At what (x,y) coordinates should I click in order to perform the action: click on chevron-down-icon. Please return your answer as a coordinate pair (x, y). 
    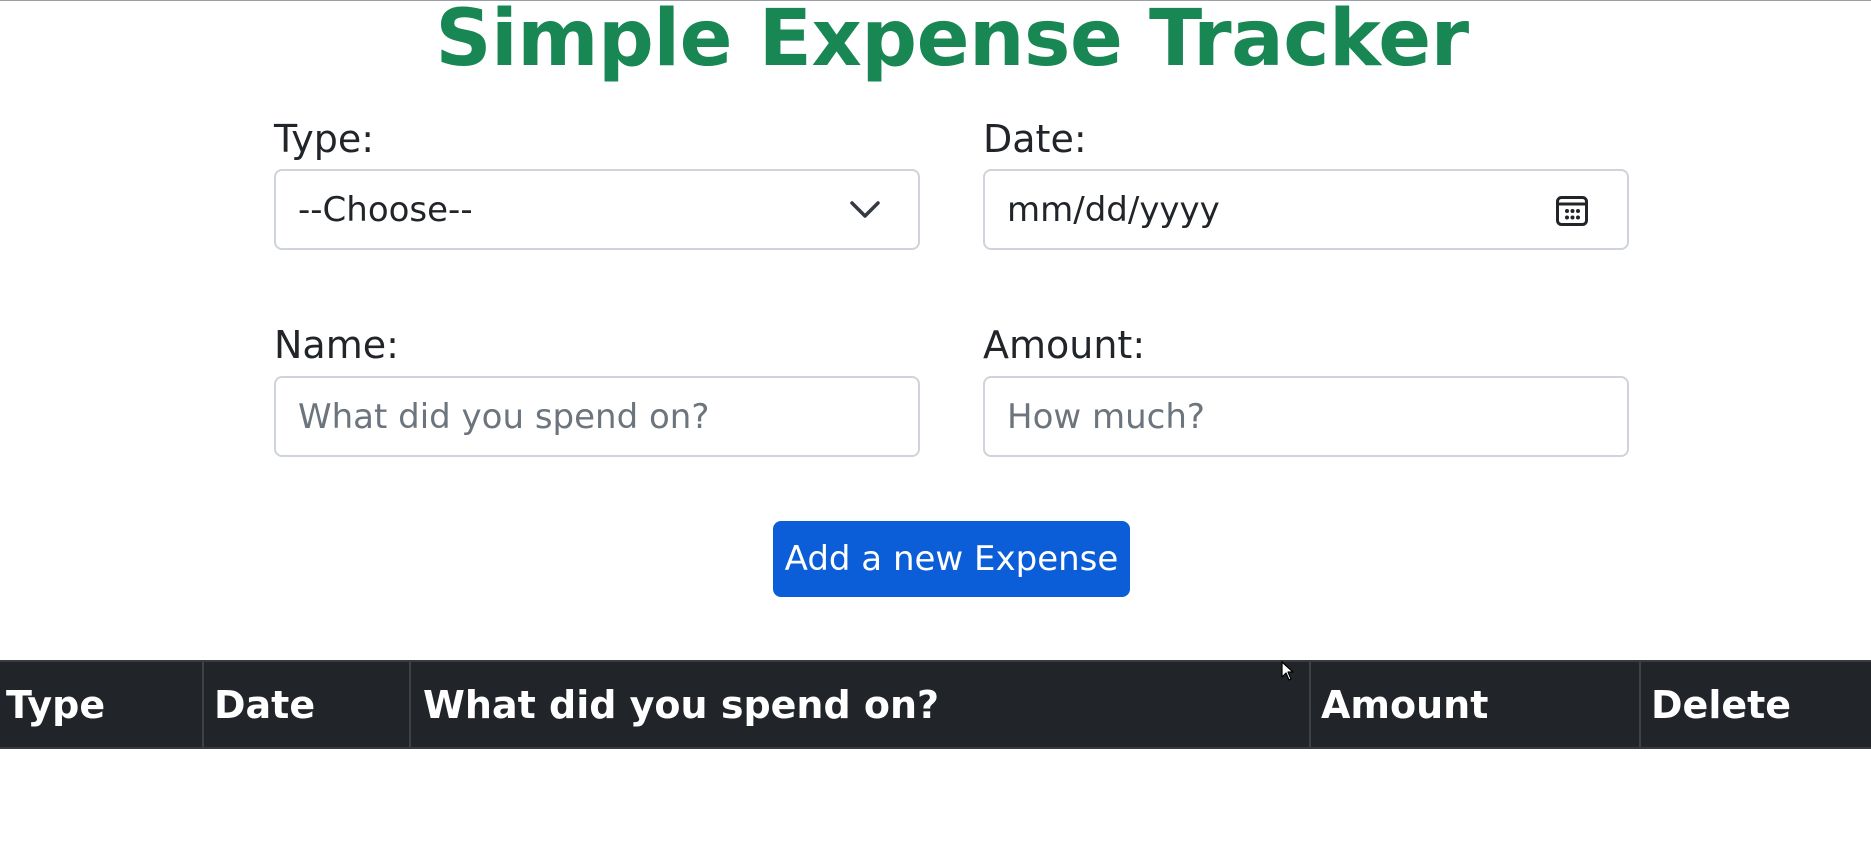
    Looking at the image, I should click on (865, 209).